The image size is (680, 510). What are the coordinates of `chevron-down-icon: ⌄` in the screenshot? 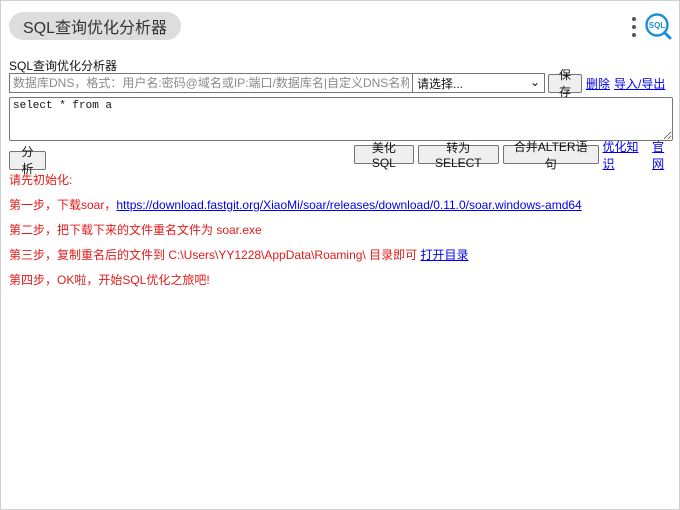 It's located at (534, 82).